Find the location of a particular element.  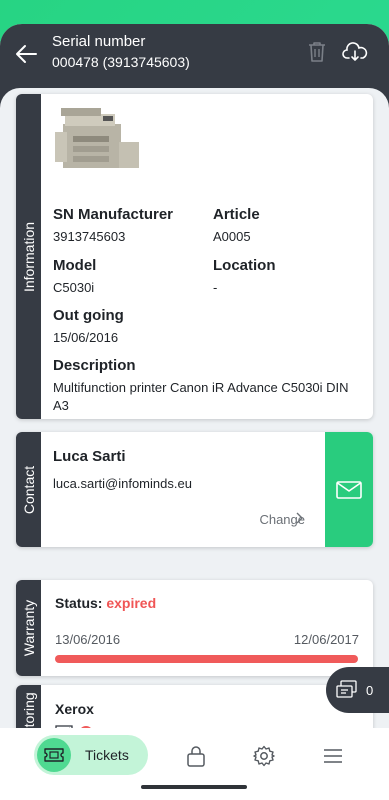

send-email-button is located at coordinates (349, 489).